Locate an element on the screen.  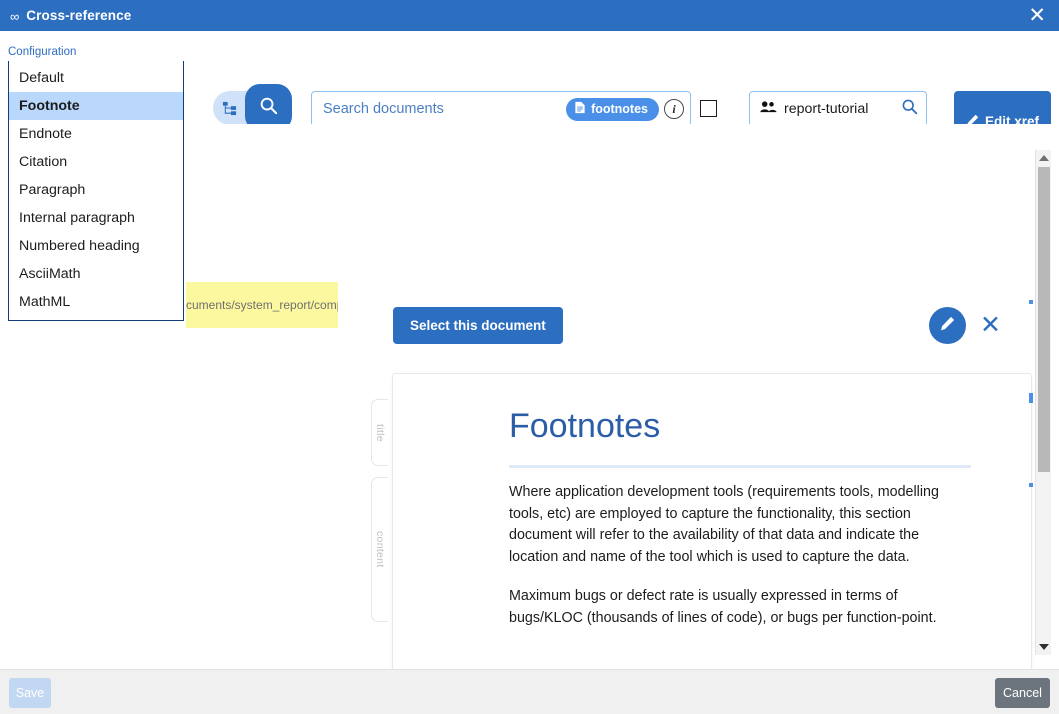
document-tree-icon is located at coordinates (229, 108).